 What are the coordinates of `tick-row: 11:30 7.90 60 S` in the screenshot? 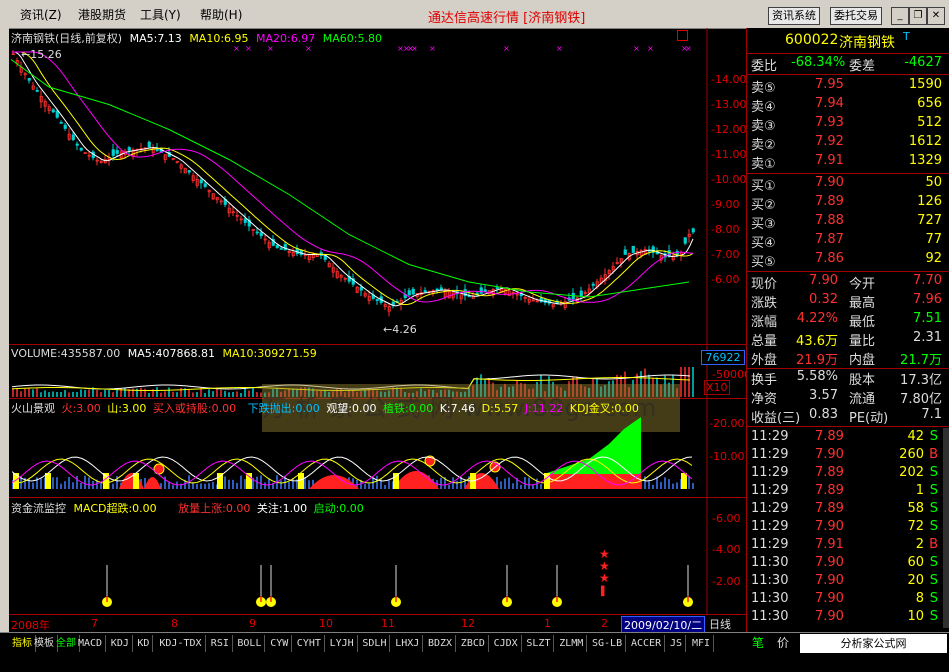 It's located at (848, 564).